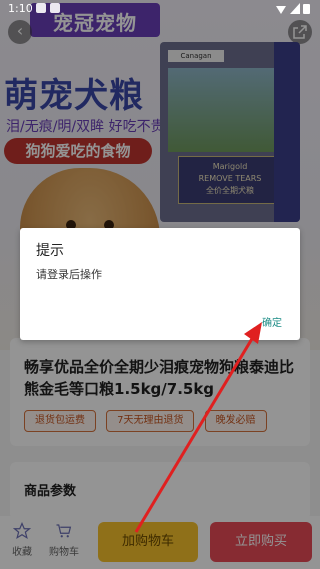 Image resolution: width=320 pixels, height=569 pixels. I want to click on dialog-message: 请登录后操作, so click(69, 274).